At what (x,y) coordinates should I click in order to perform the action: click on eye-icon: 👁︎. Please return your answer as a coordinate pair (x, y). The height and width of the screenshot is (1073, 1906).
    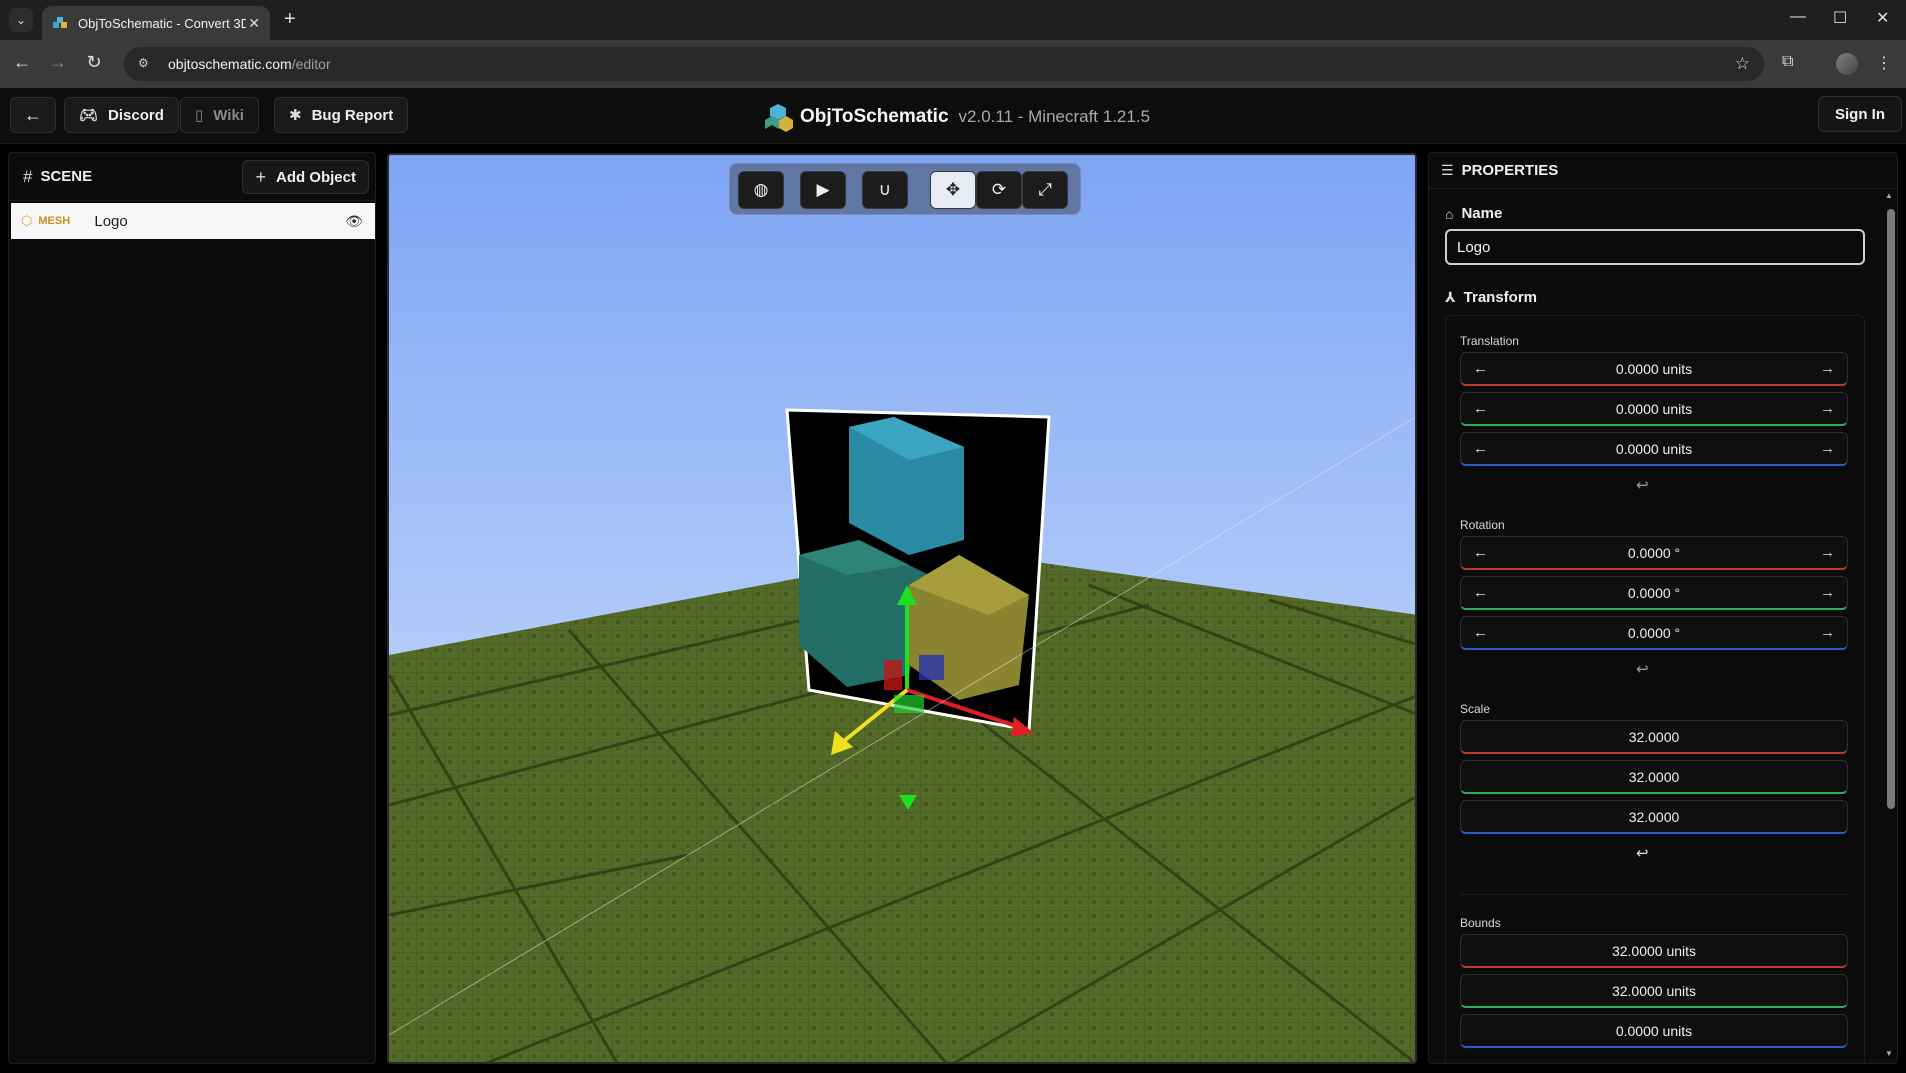
    Looking at the image, I should click on (354, 221).